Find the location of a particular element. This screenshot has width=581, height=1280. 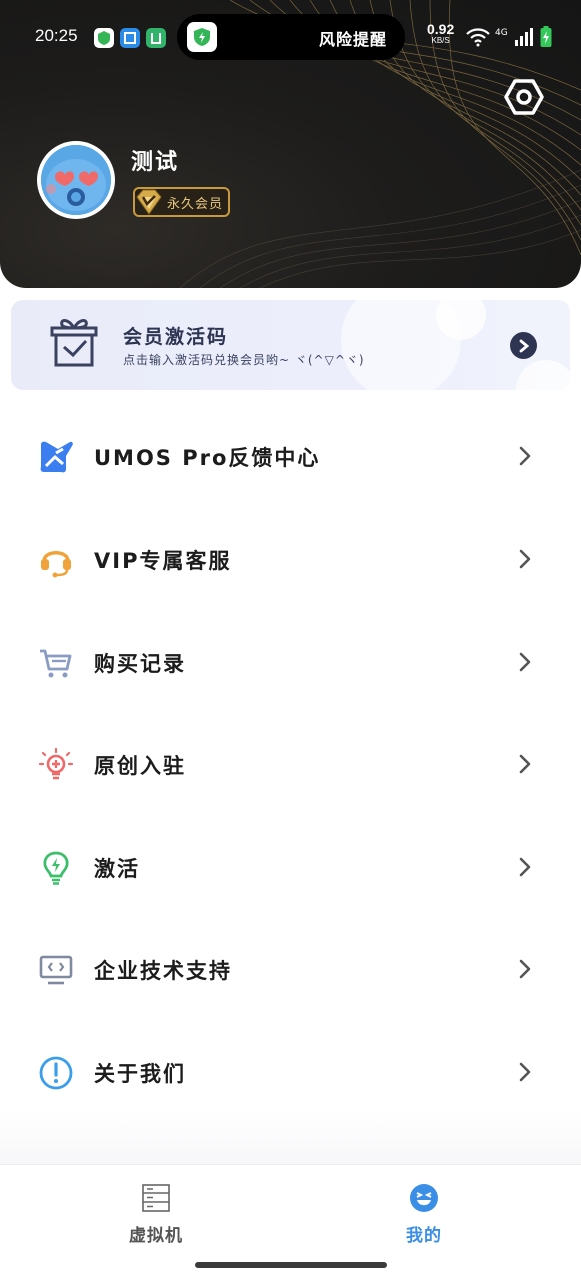

network-type: 4G is located at coordinates (501, 33).